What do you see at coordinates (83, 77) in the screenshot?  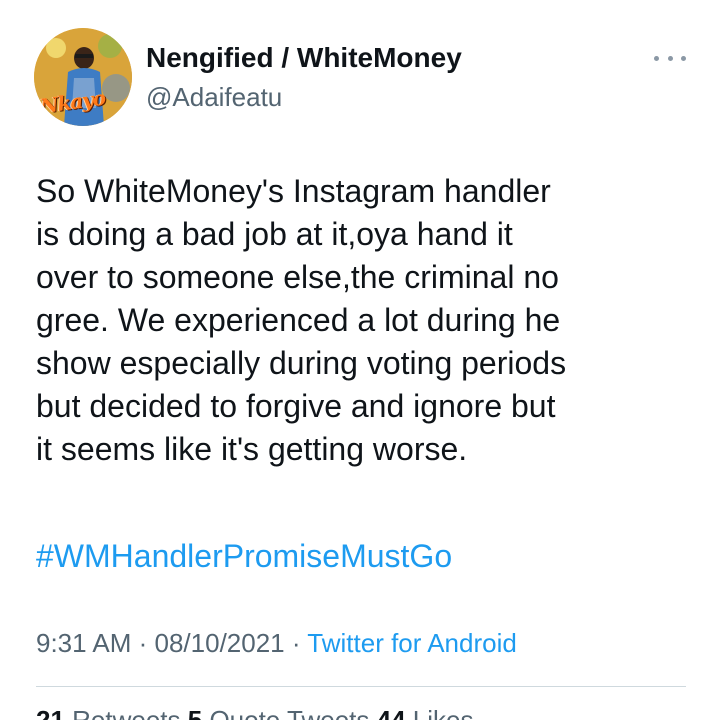 I see `avatar: Nkayo` at bounding box center [83, 77].